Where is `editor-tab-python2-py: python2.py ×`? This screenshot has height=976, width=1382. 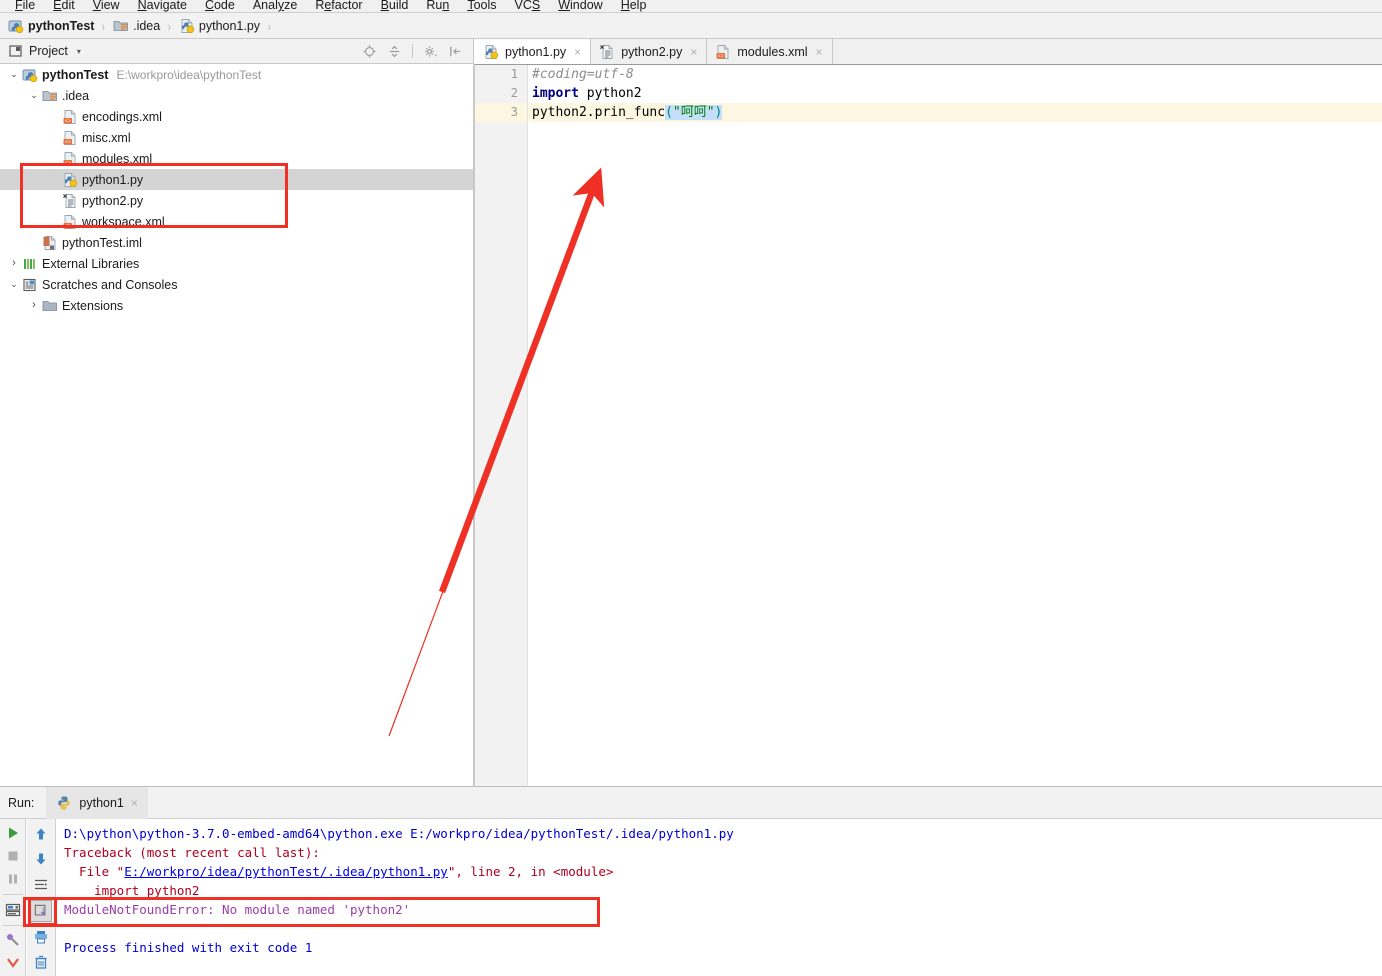 editor-tab-python2-py: python2.py × is located at coordinates (649, 51).